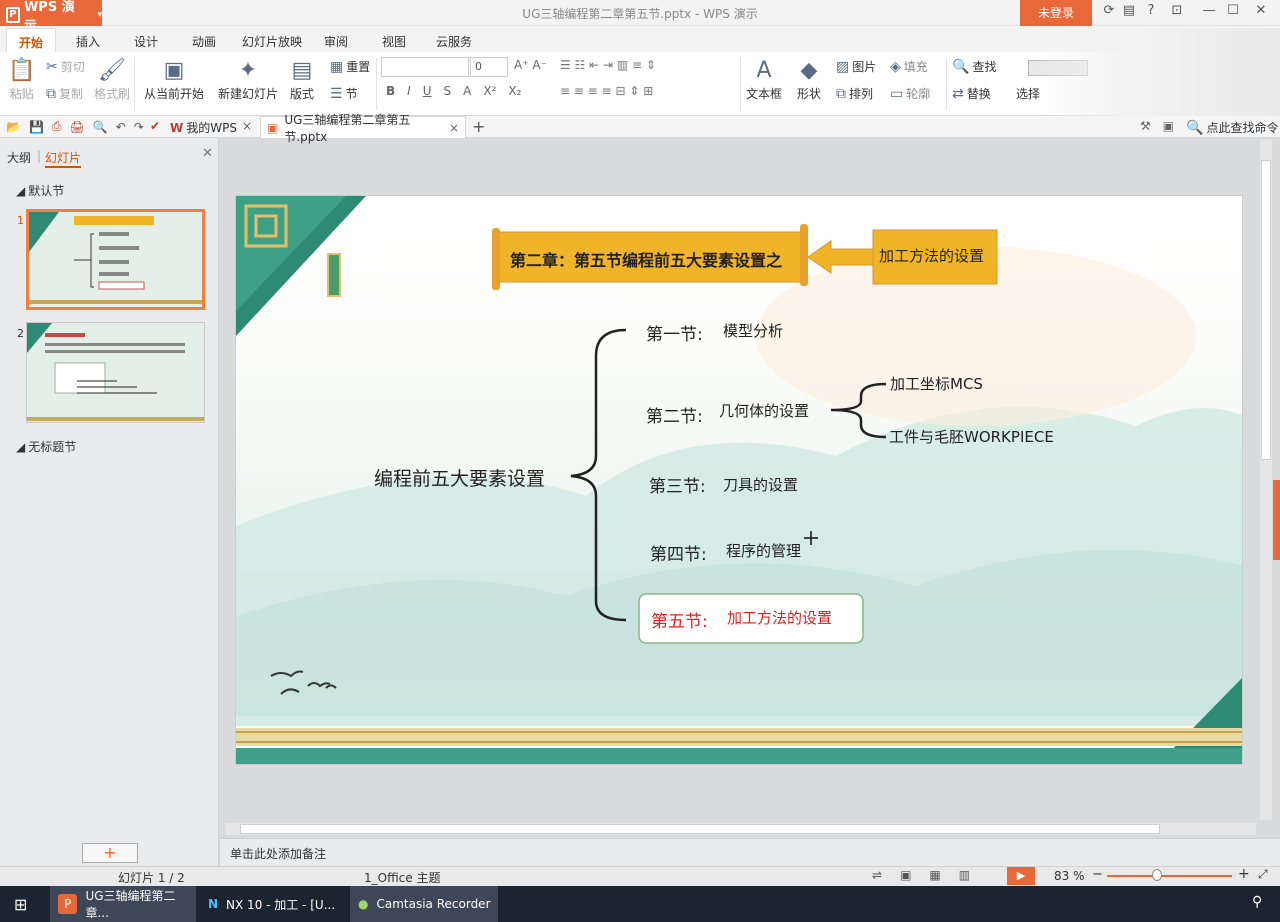  I want to click on add-slide-button: +, so click(110, 853).